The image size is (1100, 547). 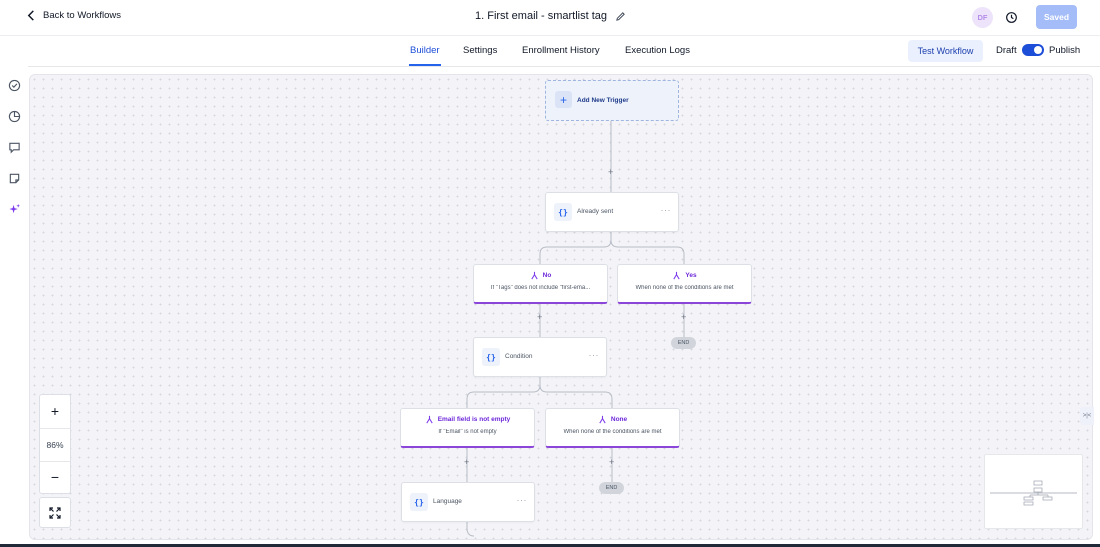 I want to click on zoom-out-button: −, so click(x=55, y=477).